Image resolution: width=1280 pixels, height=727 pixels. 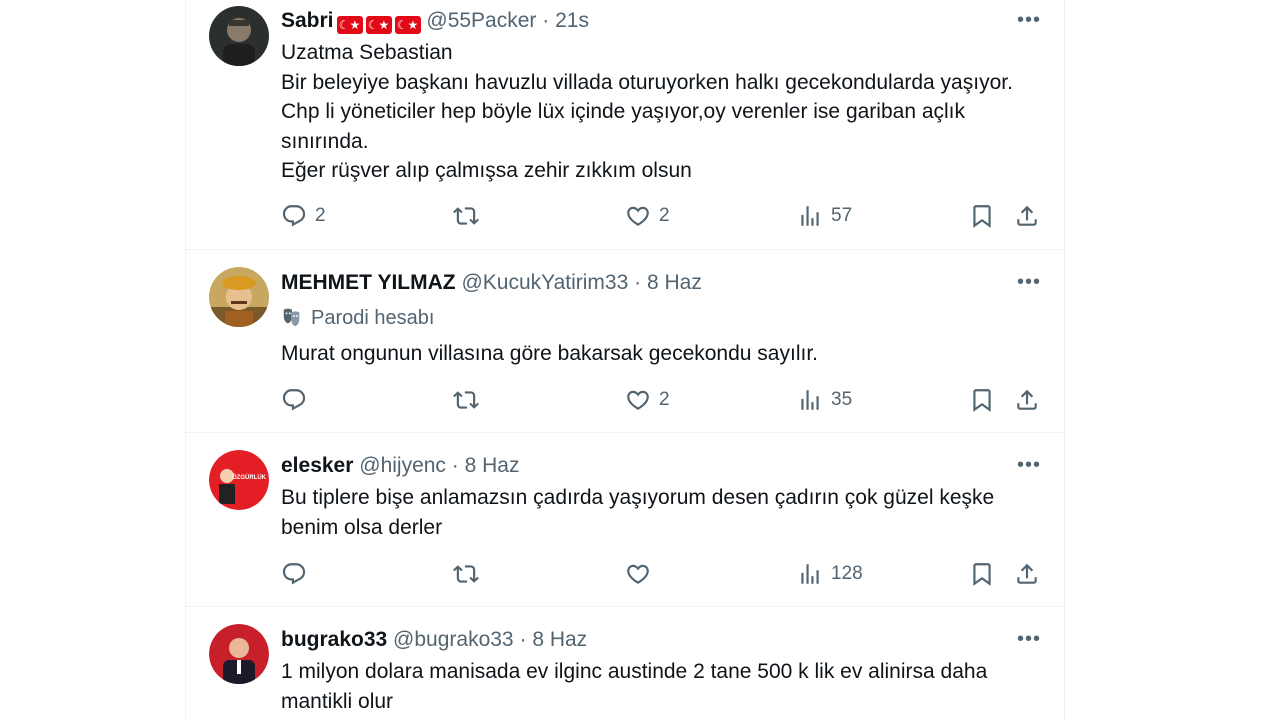 What do you see at coordinates (824, 400) in the screenshot?
I see `views-button: 35` at bounding box center [824, 400].